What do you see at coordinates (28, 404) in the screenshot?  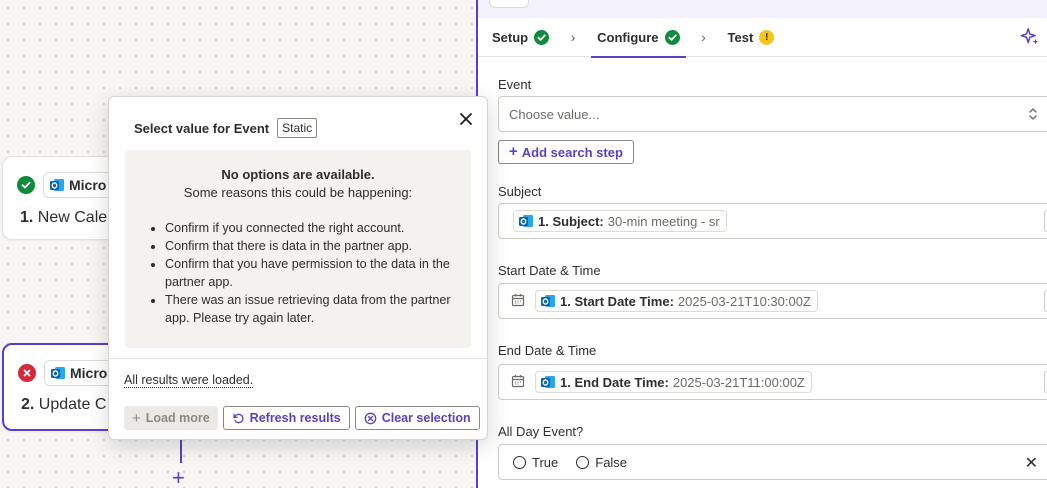 I see `step-number: 2.` at bounding box center [28, 404].